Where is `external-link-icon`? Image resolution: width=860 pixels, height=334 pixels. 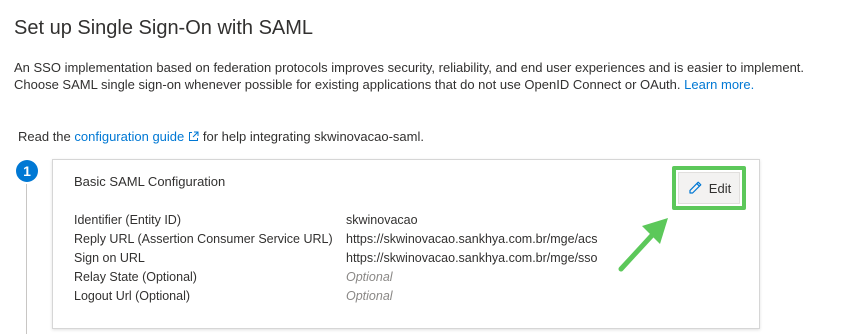
external-link-icon is located at coordinates (194, 136).